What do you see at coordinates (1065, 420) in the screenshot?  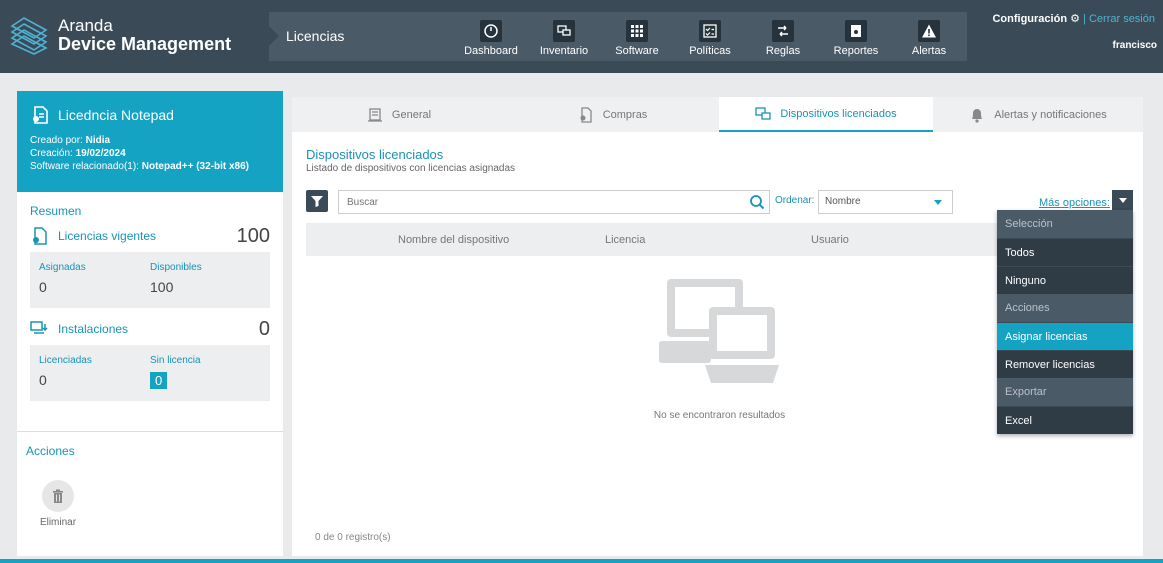 I see `menu-item-excel: Excel` at bounding box center [1065, 420].